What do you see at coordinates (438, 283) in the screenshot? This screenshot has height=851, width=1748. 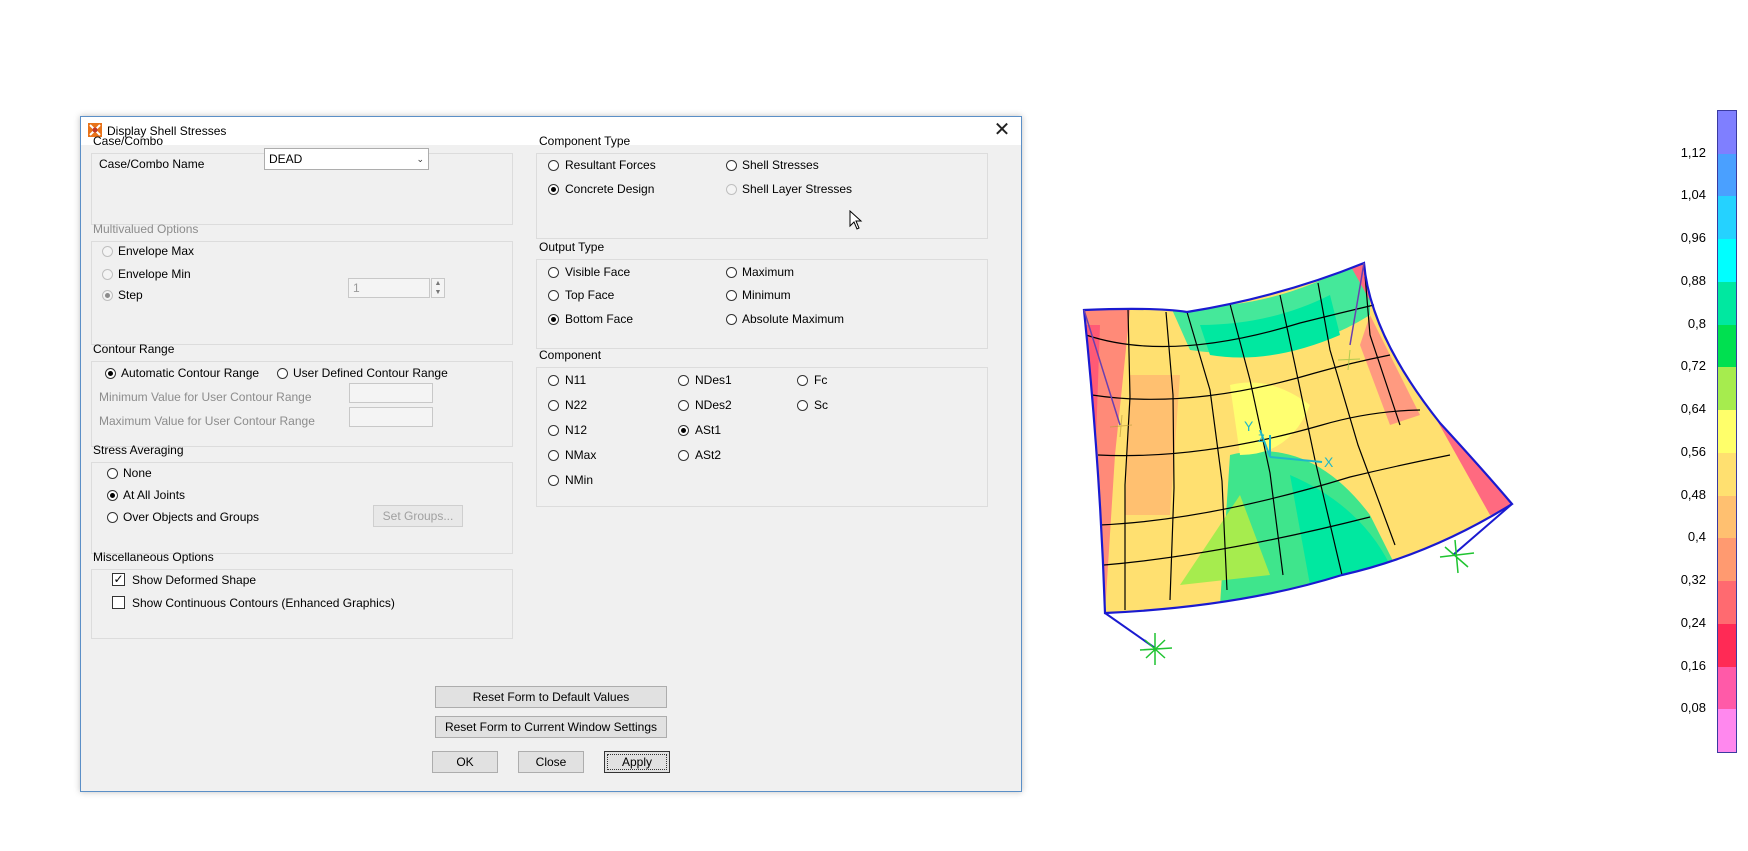 I see `spin-up-icon: ▲` at bounding box center [438, 283].